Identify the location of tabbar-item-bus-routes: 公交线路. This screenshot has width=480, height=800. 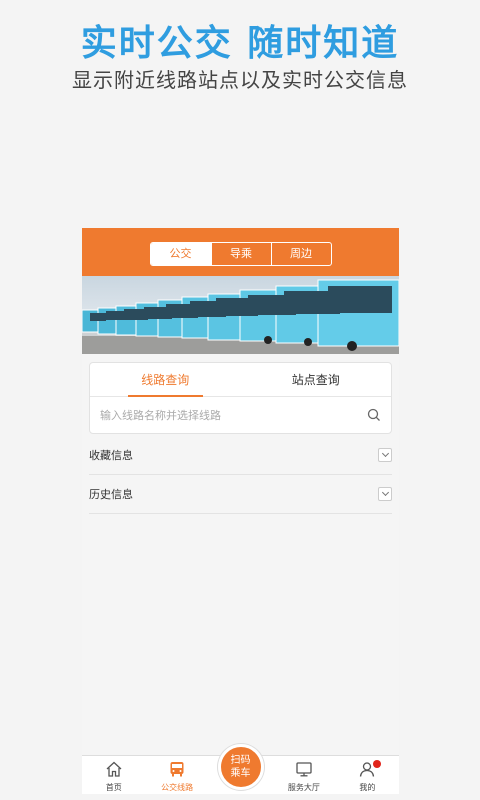
(176, 775).